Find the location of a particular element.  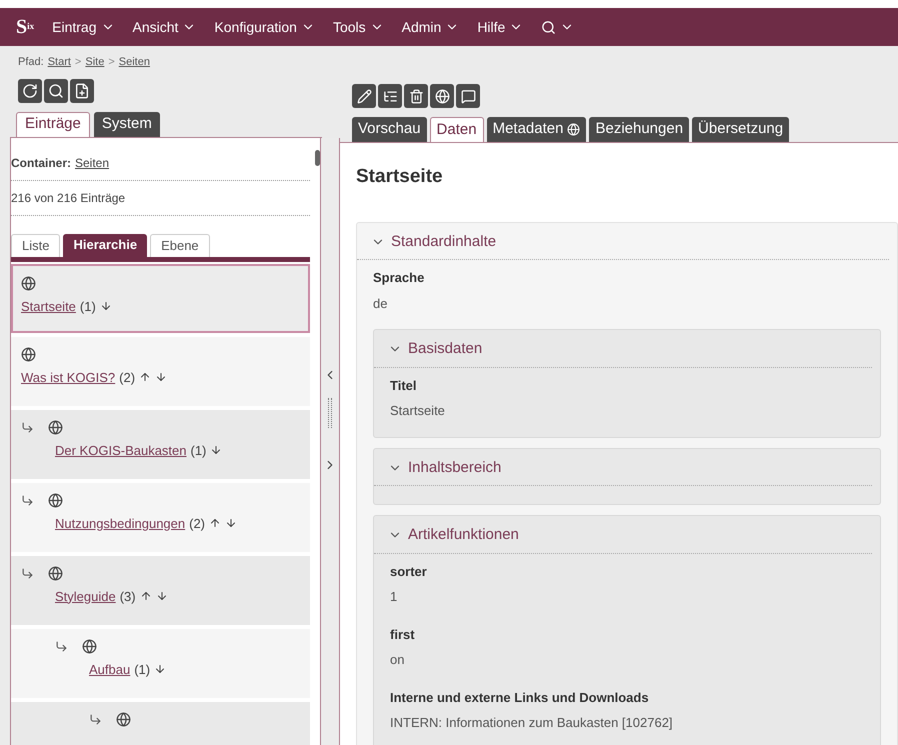

tree-icon is located at coordinates (390, 96).